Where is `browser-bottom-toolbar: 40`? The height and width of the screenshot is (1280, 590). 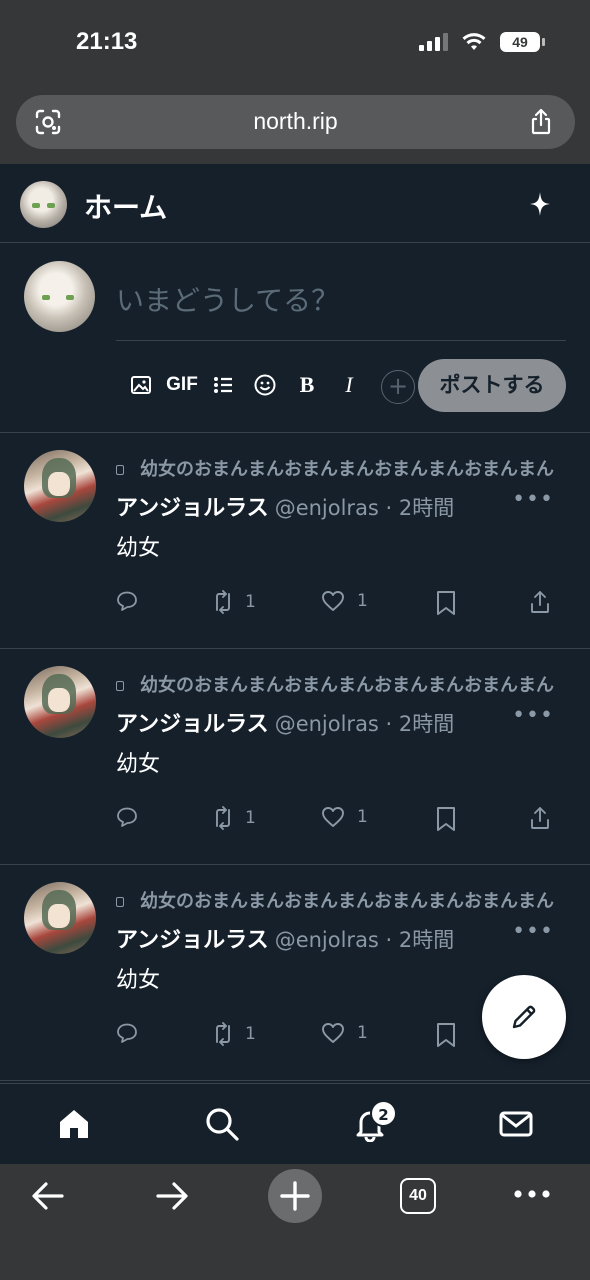
browser-bottom-toolbar: 40 is located at coordinates (295, 1222).